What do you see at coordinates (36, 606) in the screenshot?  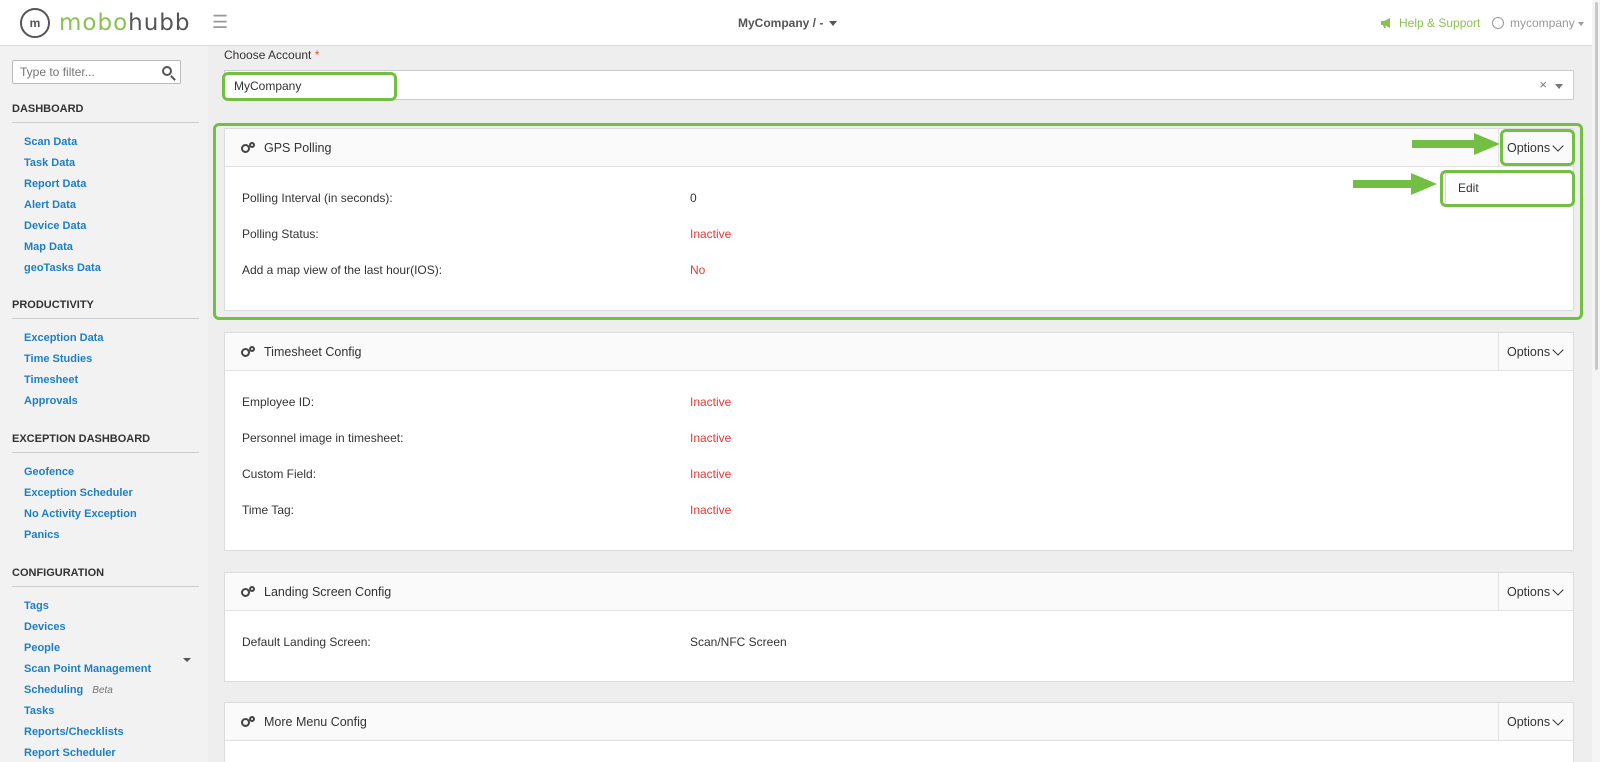 I see `sidebar-item-tags: Tags` at bounding box center [36, 606].